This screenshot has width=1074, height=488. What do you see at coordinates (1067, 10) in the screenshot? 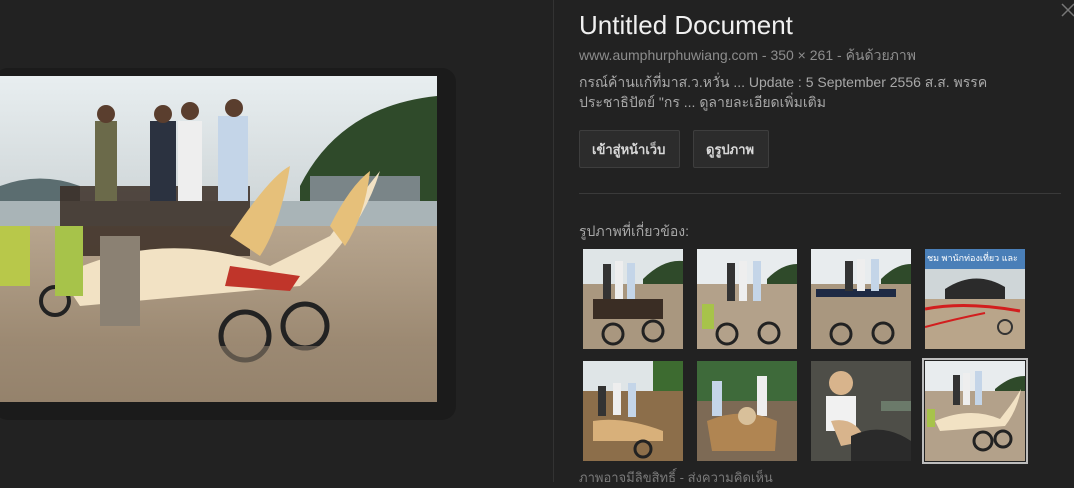
I see `close-icon` at bounding box center [1067, 10].